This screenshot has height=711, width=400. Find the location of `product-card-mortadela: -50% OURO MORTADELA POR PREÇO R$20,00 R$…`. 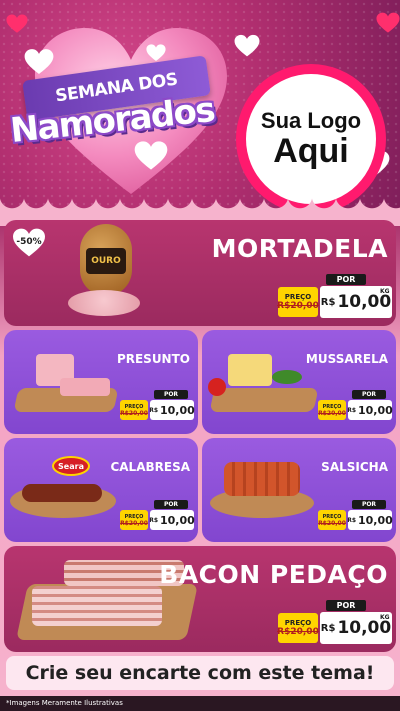

product-card-mortadela: -50% OURO MORTADELA POR PREÇO R$20,00 R$… is located at coordinates (200, 273).